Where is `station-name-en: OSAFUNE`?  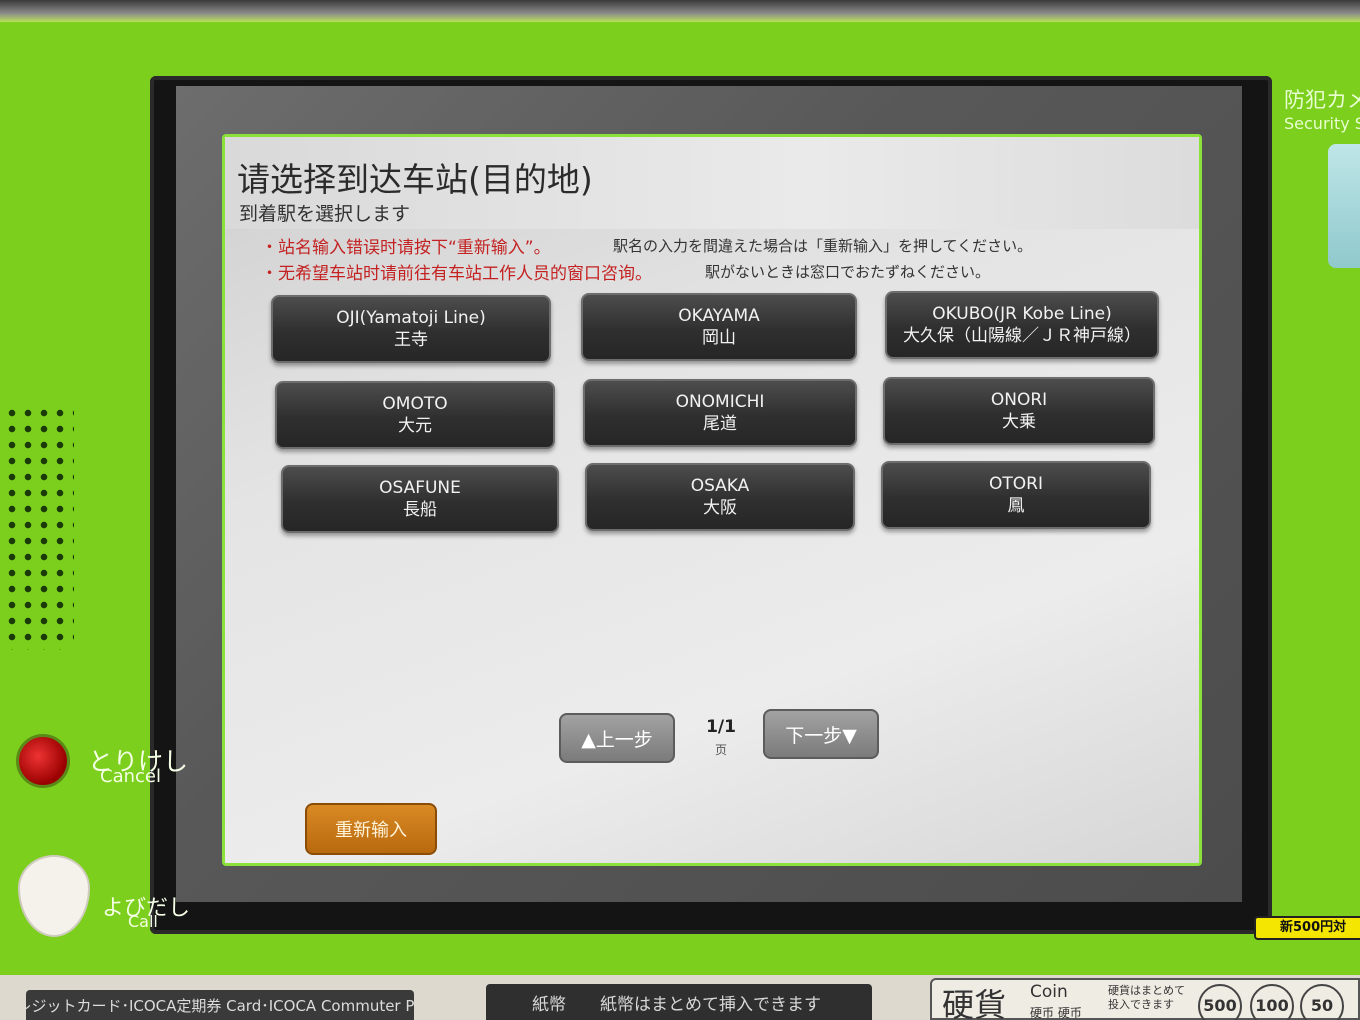
station-name-en: OSAFUNE is located at coordinates (420, 488).